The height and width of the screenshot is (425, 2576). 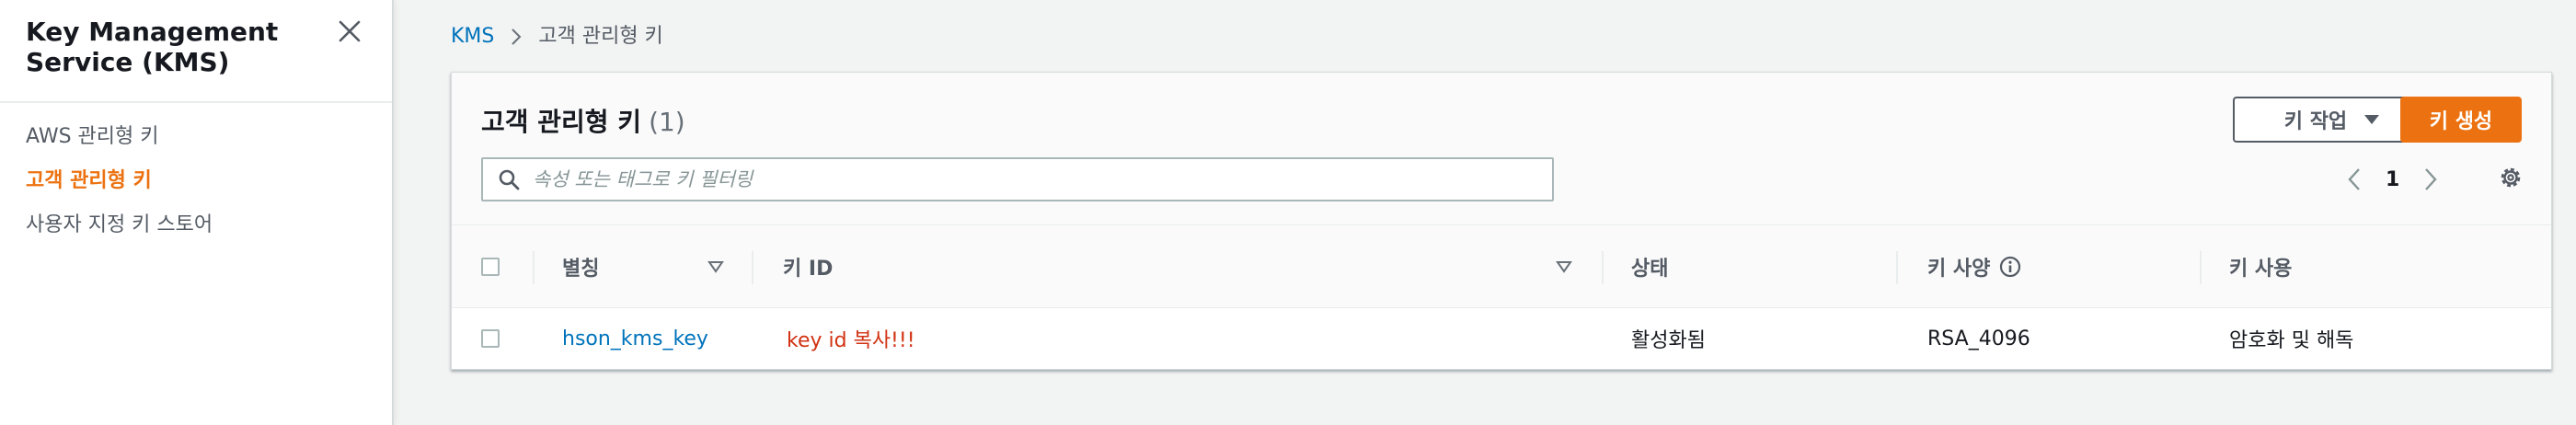 I want to click on alias-cell: hson_kms_key, so click(x=635, y=338).